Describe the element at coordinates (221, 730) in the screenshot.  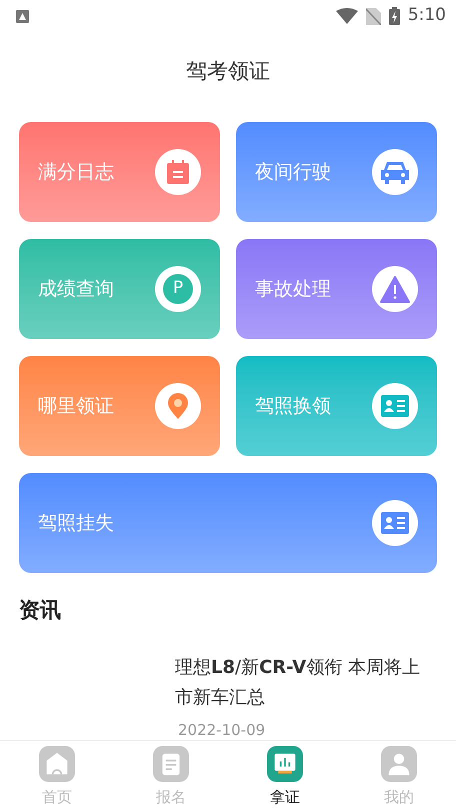
I see `news-date: 2022-10-09` at that location.